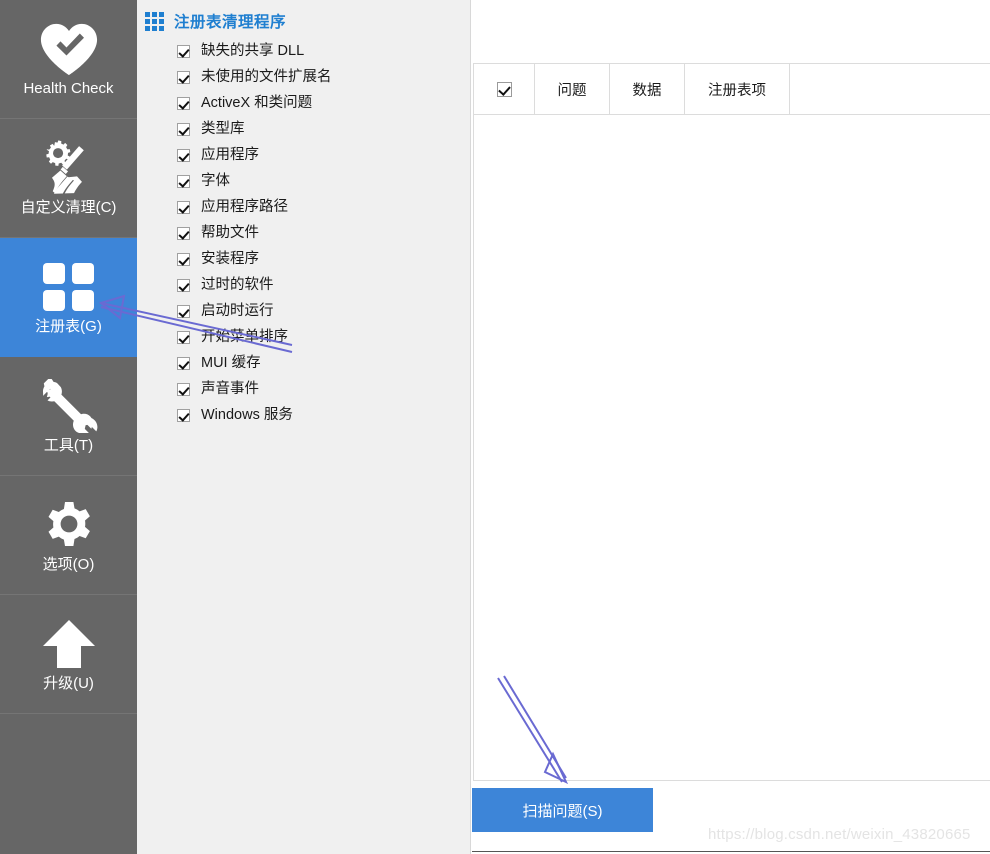  I want to click on watermark-text: https://blog.csdn.net/weixin_43820665, so click(839, 834).